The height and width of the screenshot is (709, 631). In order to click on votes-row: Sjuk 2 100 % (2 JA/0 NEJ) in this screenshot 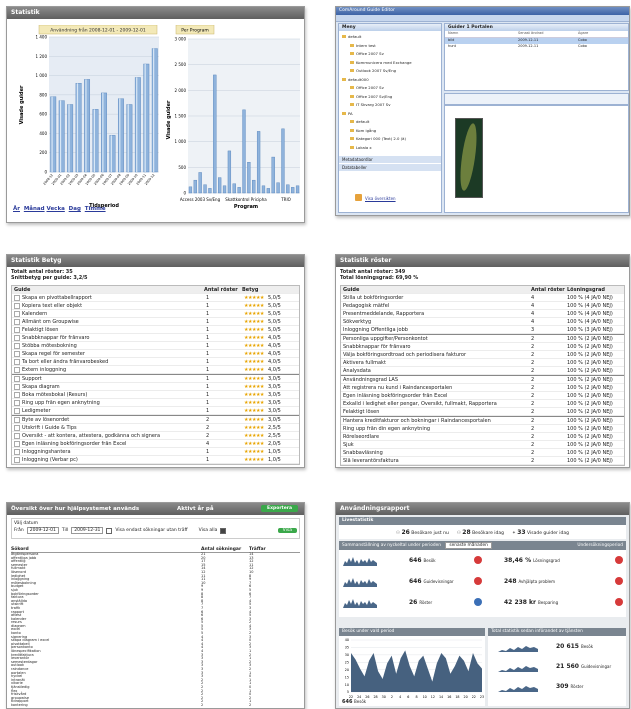, I will do `click(482, 445)`.